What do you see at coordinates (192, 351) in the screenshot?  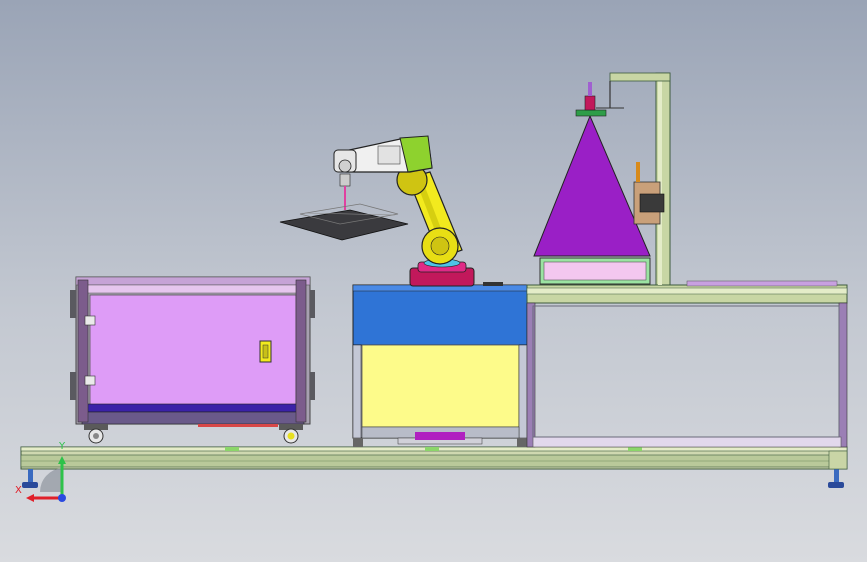 I see `left-cabinet` at bounding box center [192, 351].